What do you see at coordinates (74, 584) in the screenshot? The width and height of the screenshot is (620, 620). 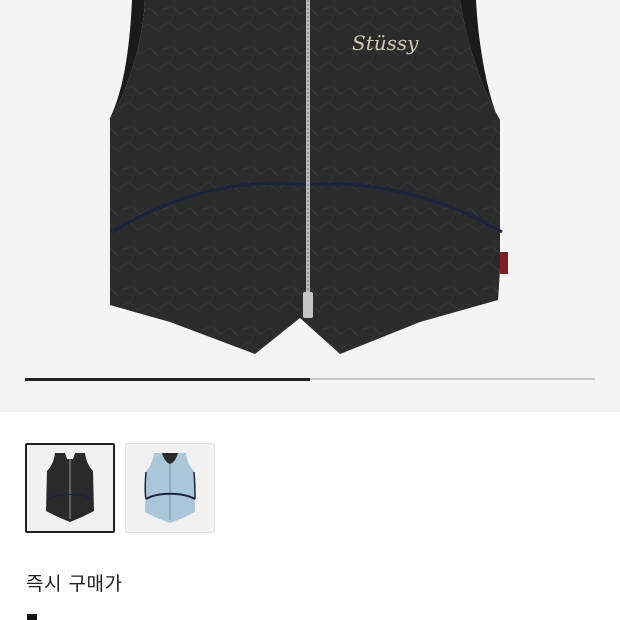 I see `instant-buy-price-label: 즉시 구매가` at bounding box center [74, 584].